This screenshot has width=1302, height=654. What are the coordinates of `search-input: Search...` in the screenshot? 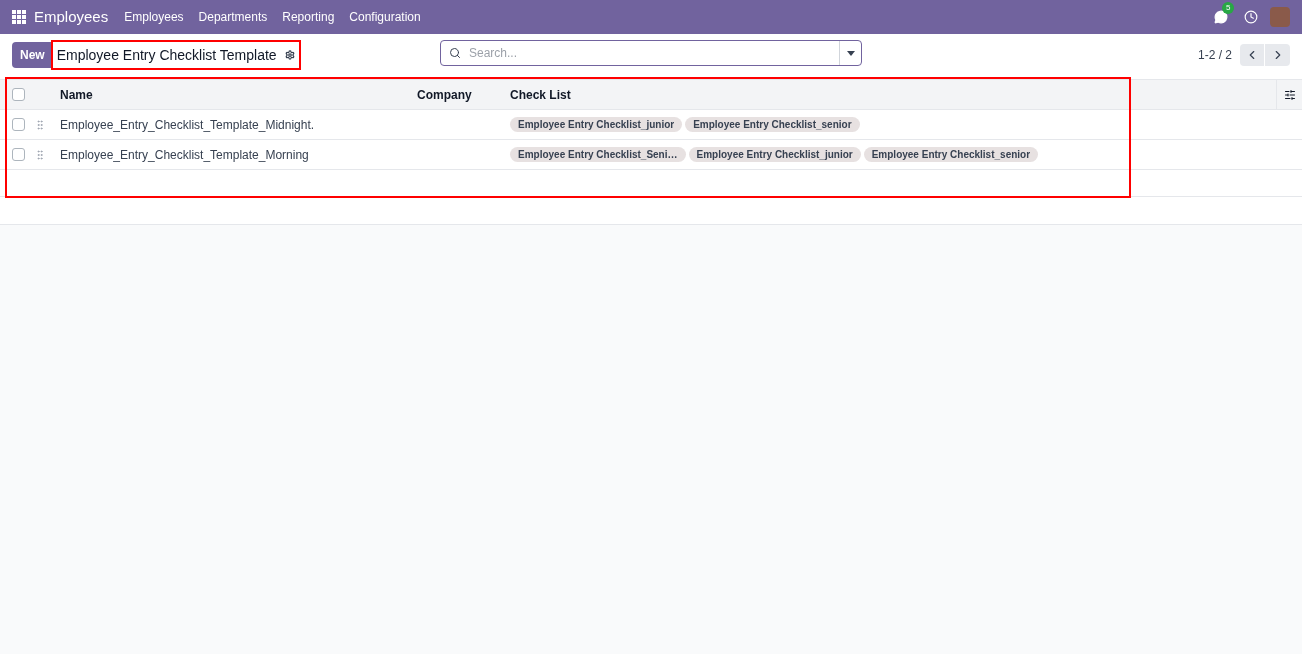 It's located at (654, 53).